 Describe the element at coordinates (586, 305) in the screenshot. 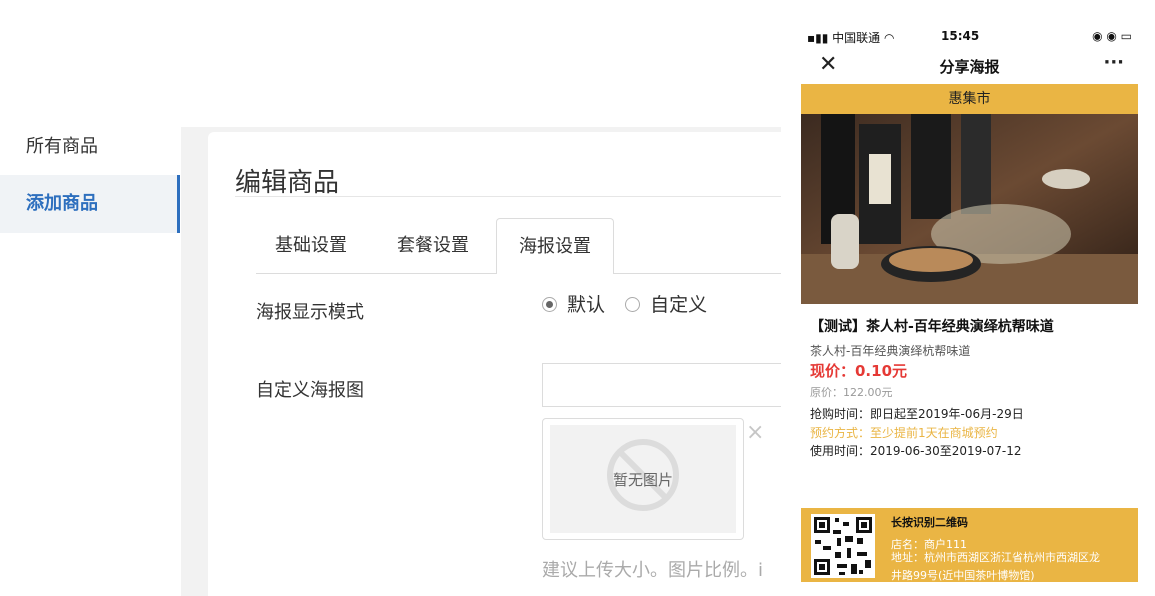

I see `radio-default-label: 默认` at that location.